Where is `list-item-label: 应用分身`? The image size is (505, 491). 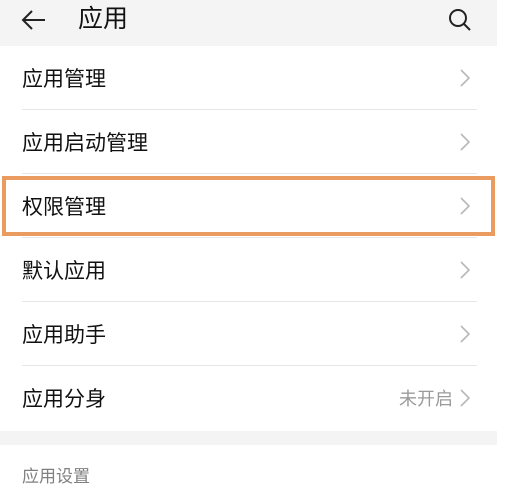
list-item-label: 应用分身 is located at coordinates (64, 399).